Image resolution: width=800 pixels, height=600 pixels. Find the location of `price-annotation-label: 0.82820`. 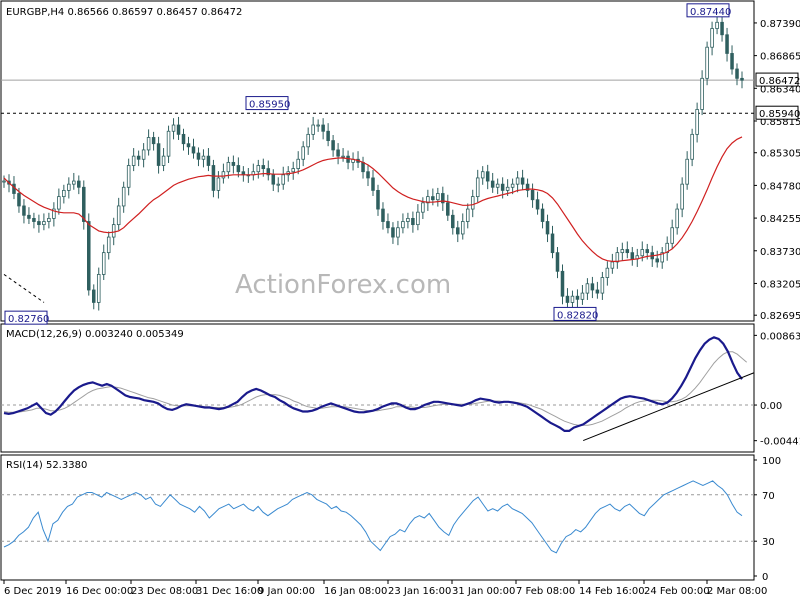

price-annotation-label: 0.82820 is located at coordinates (577, 315).